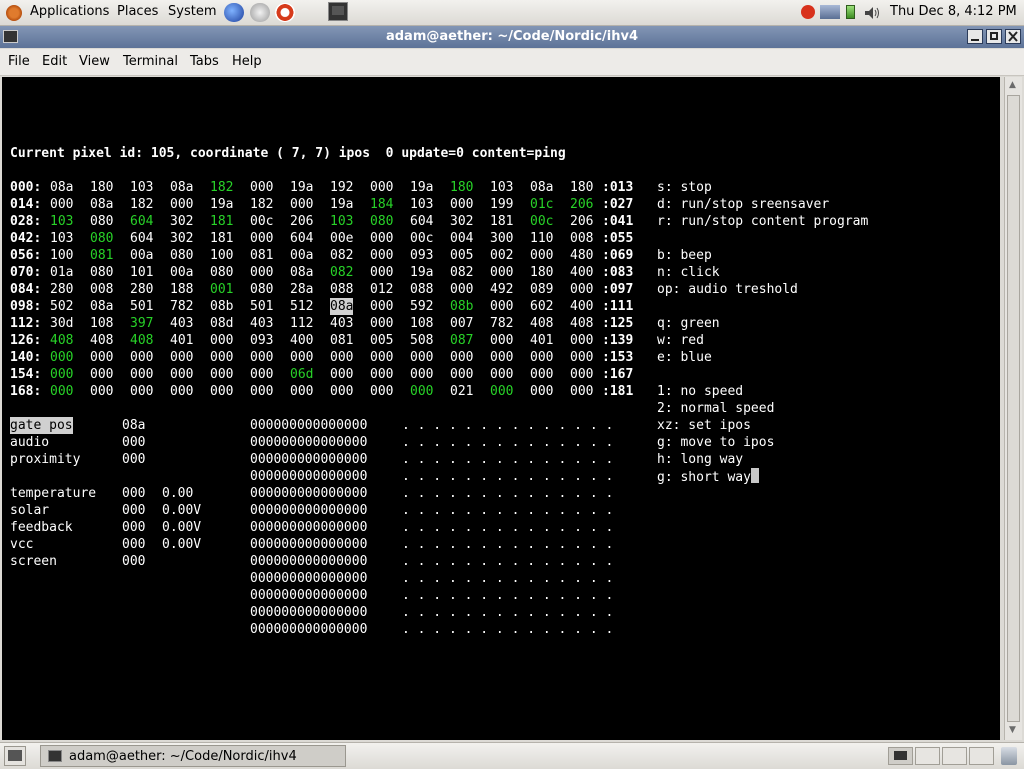 The width and height of the screenshot is (1024, 769). What do you see at coordinates (994, 36) in the screenshot?
I see `maximize-button` at bounding box center [994, 36].